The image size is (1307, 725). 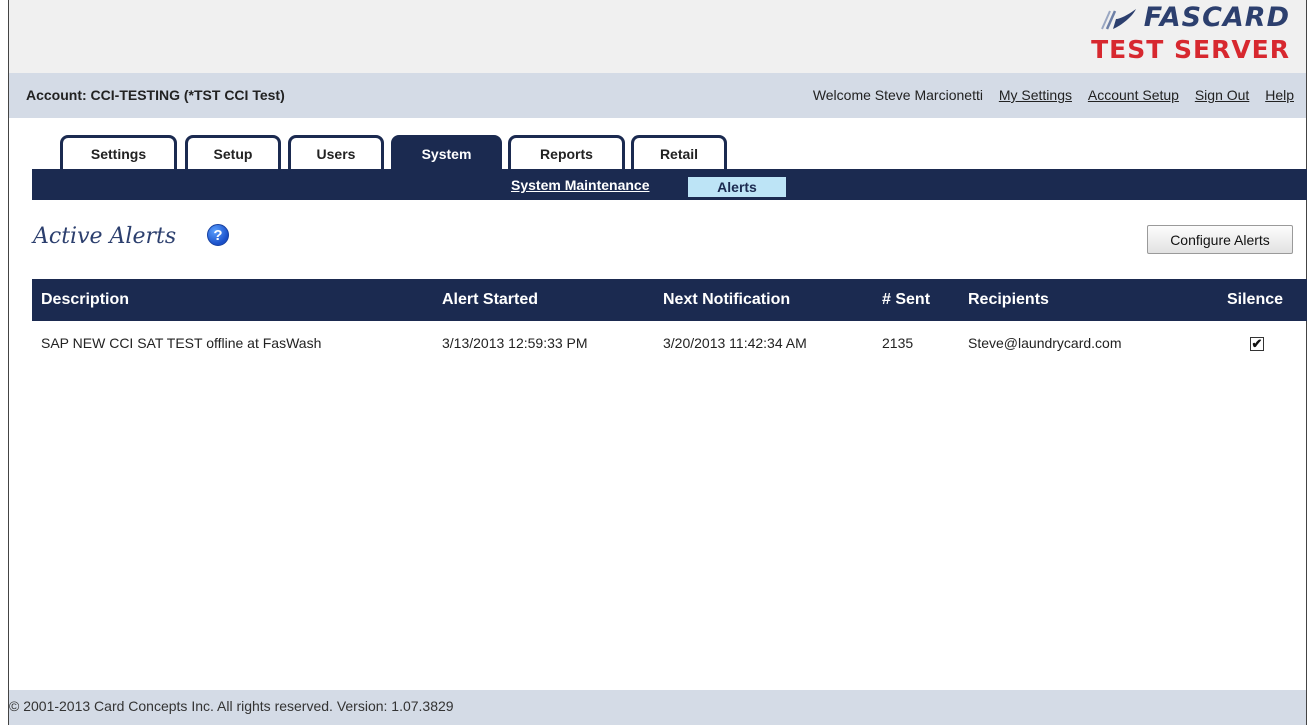 What do you see at coordinates (1118, 19) in the screenshot?
I see `swoosh-icon` at bounding box center [1118, 19].